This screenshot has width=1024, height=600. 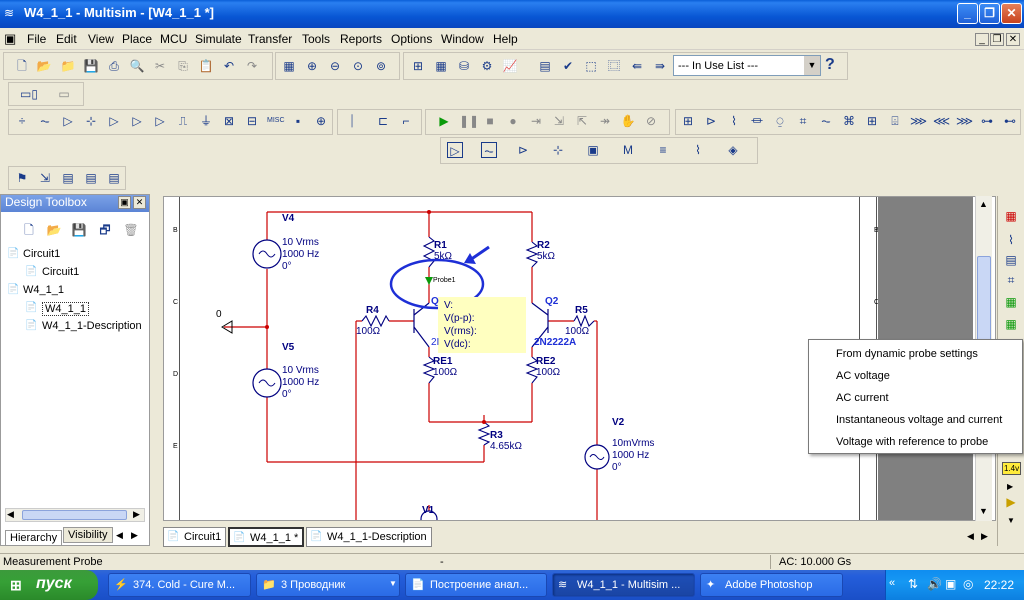 I want to click on new-icon: 🗋, so click(x=22, y=66).